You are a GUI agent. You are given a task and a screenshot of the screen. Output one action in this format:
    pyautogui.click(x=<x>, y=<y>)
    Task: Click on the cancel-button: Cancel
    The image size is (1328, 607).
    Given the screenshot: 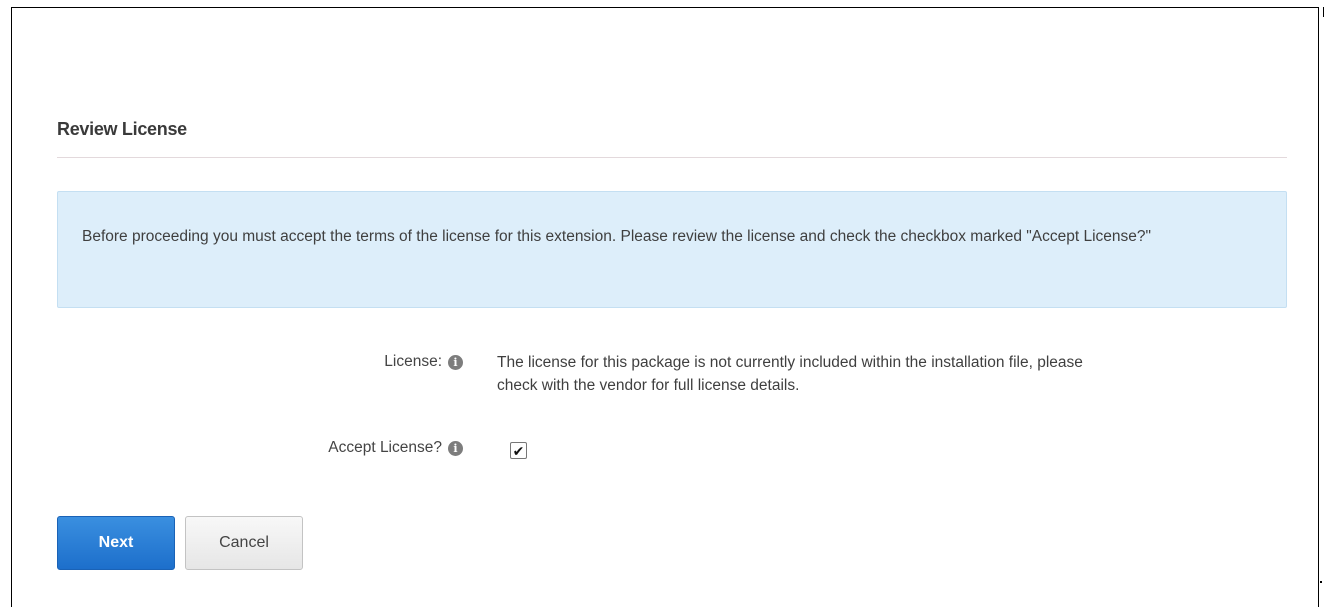 What is the action you would take?
    pyautogui.click(x=244, y=543)
    